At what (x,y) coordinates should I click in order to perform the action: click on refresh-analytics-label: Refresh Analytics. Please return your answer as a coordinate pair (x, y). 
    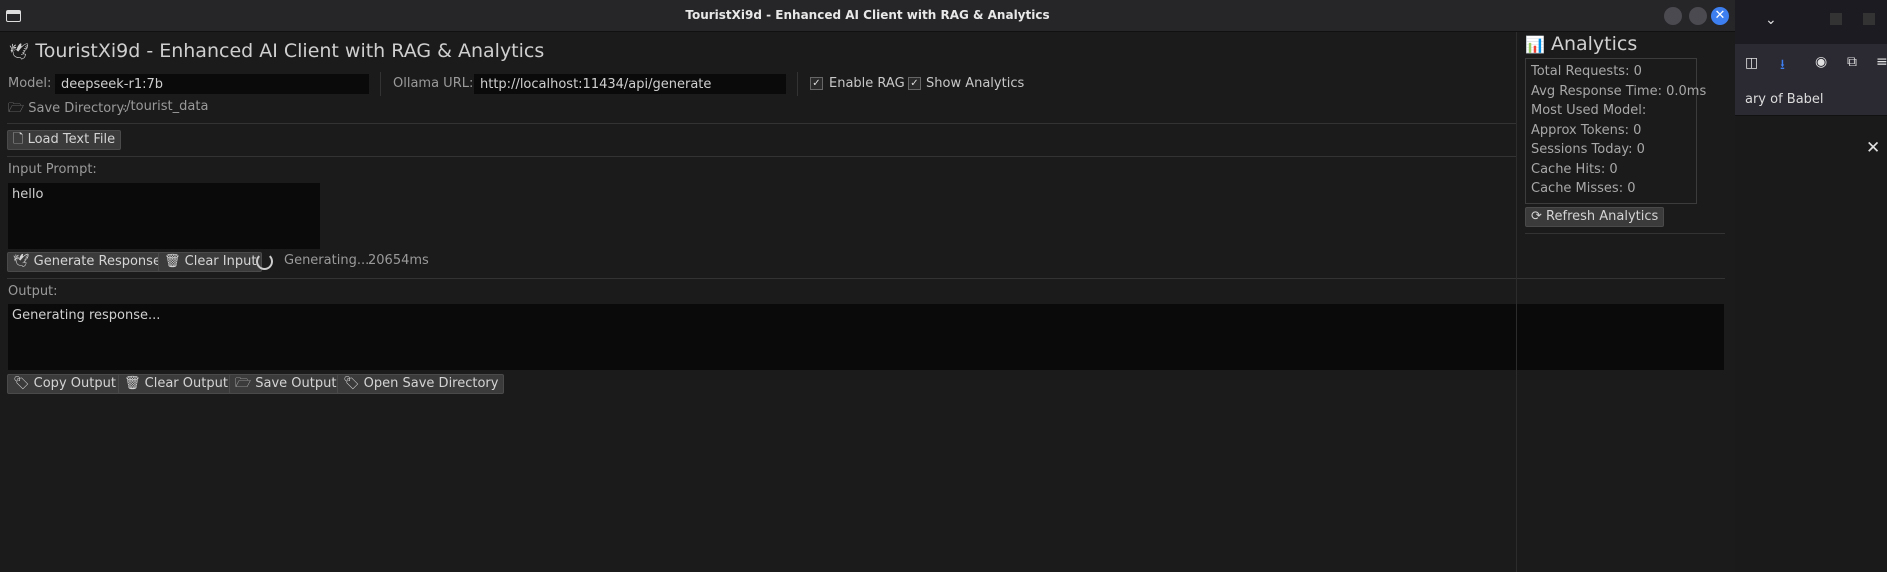
    Looking at the image, I should click on (1602, 216).